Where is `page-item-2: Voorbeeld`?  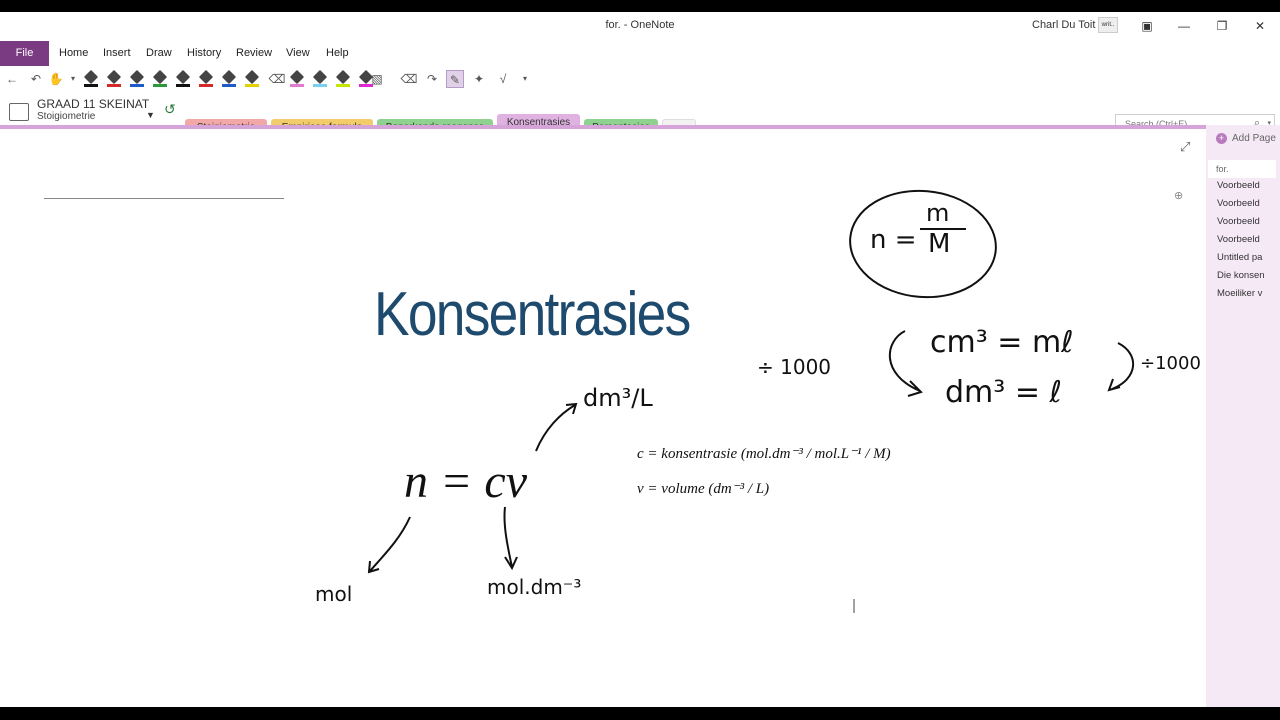 page-item-2: Voorbeeld is located at coordinates (1247, 203).